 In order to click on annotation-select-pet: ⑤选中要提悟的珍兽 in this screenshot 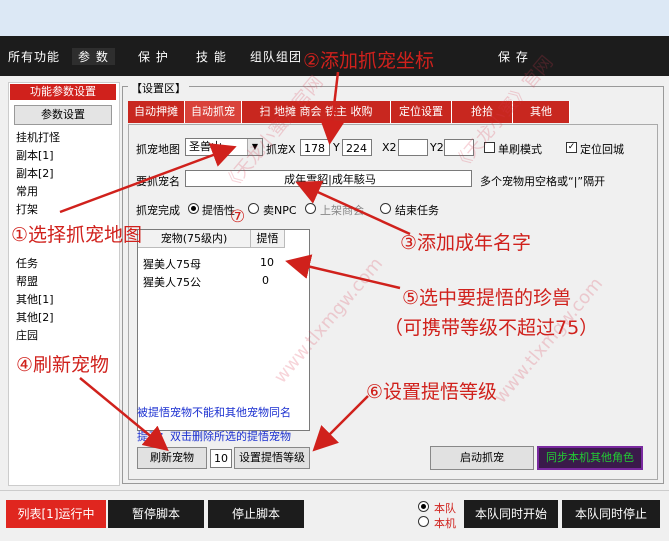, I will do `click(487, 298)`.